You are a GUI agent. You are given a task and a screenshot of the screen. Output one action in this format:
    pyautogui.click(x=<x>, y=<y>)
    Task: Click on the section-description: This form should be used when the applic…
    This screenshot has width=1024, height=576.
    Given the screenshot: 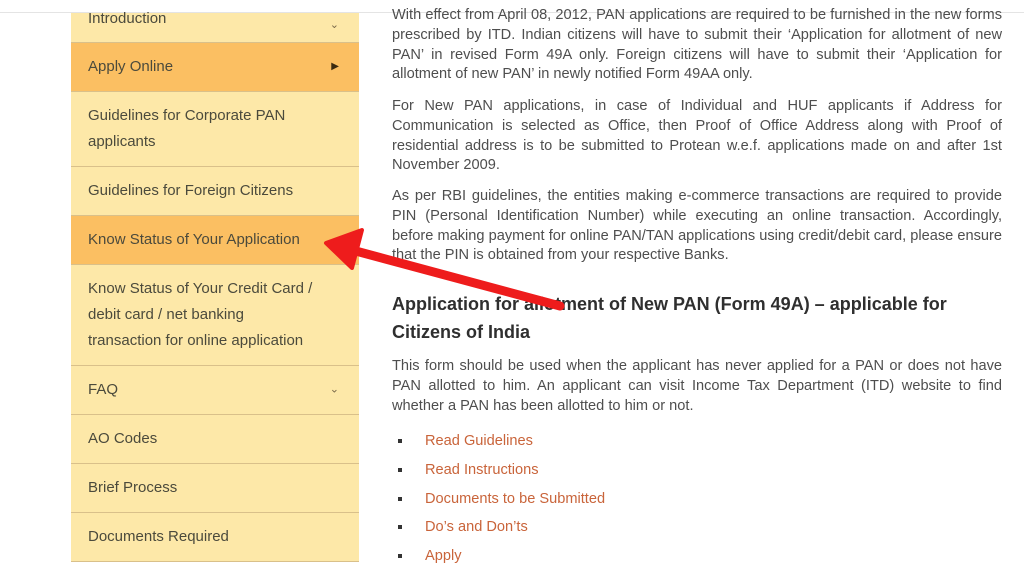 What is the action you would take?
    pyautogui.click(x=697, y=386)
    